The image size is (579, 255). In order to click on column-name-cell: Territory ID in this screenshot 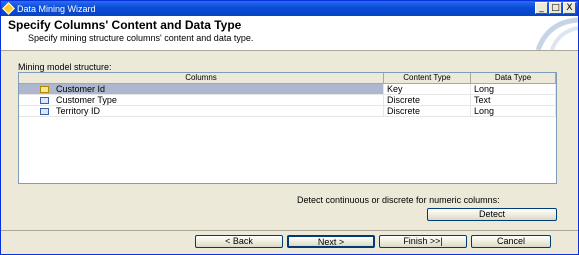, I will do `click(201, 111)`.